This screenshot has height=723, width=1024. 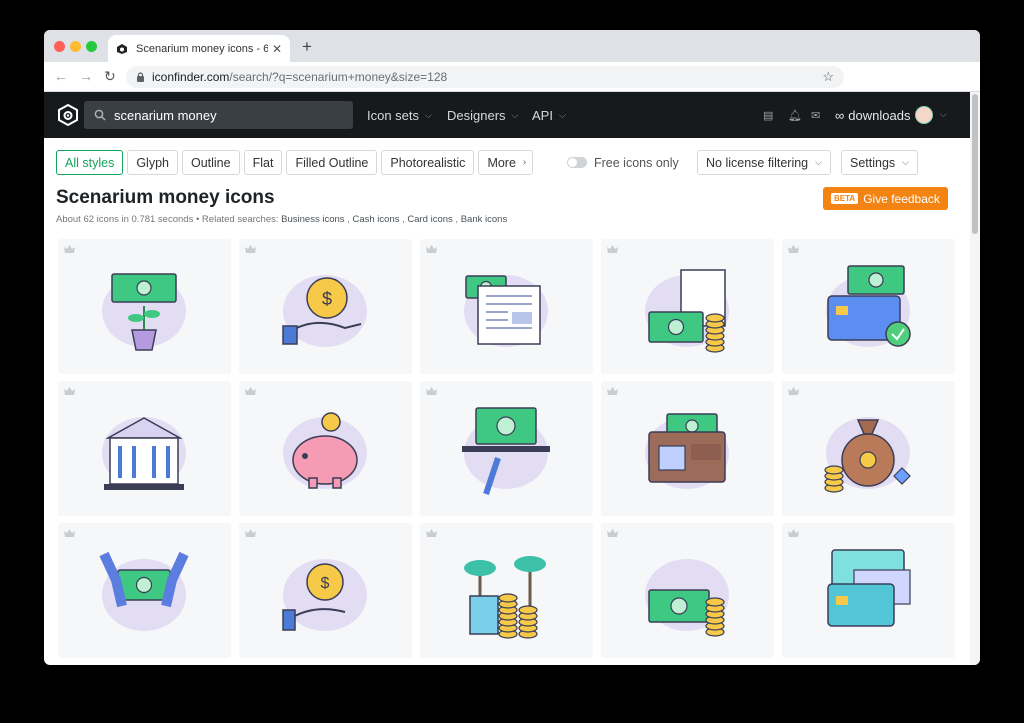 I want to click on toggle-switch, so click(x=577, y=162).